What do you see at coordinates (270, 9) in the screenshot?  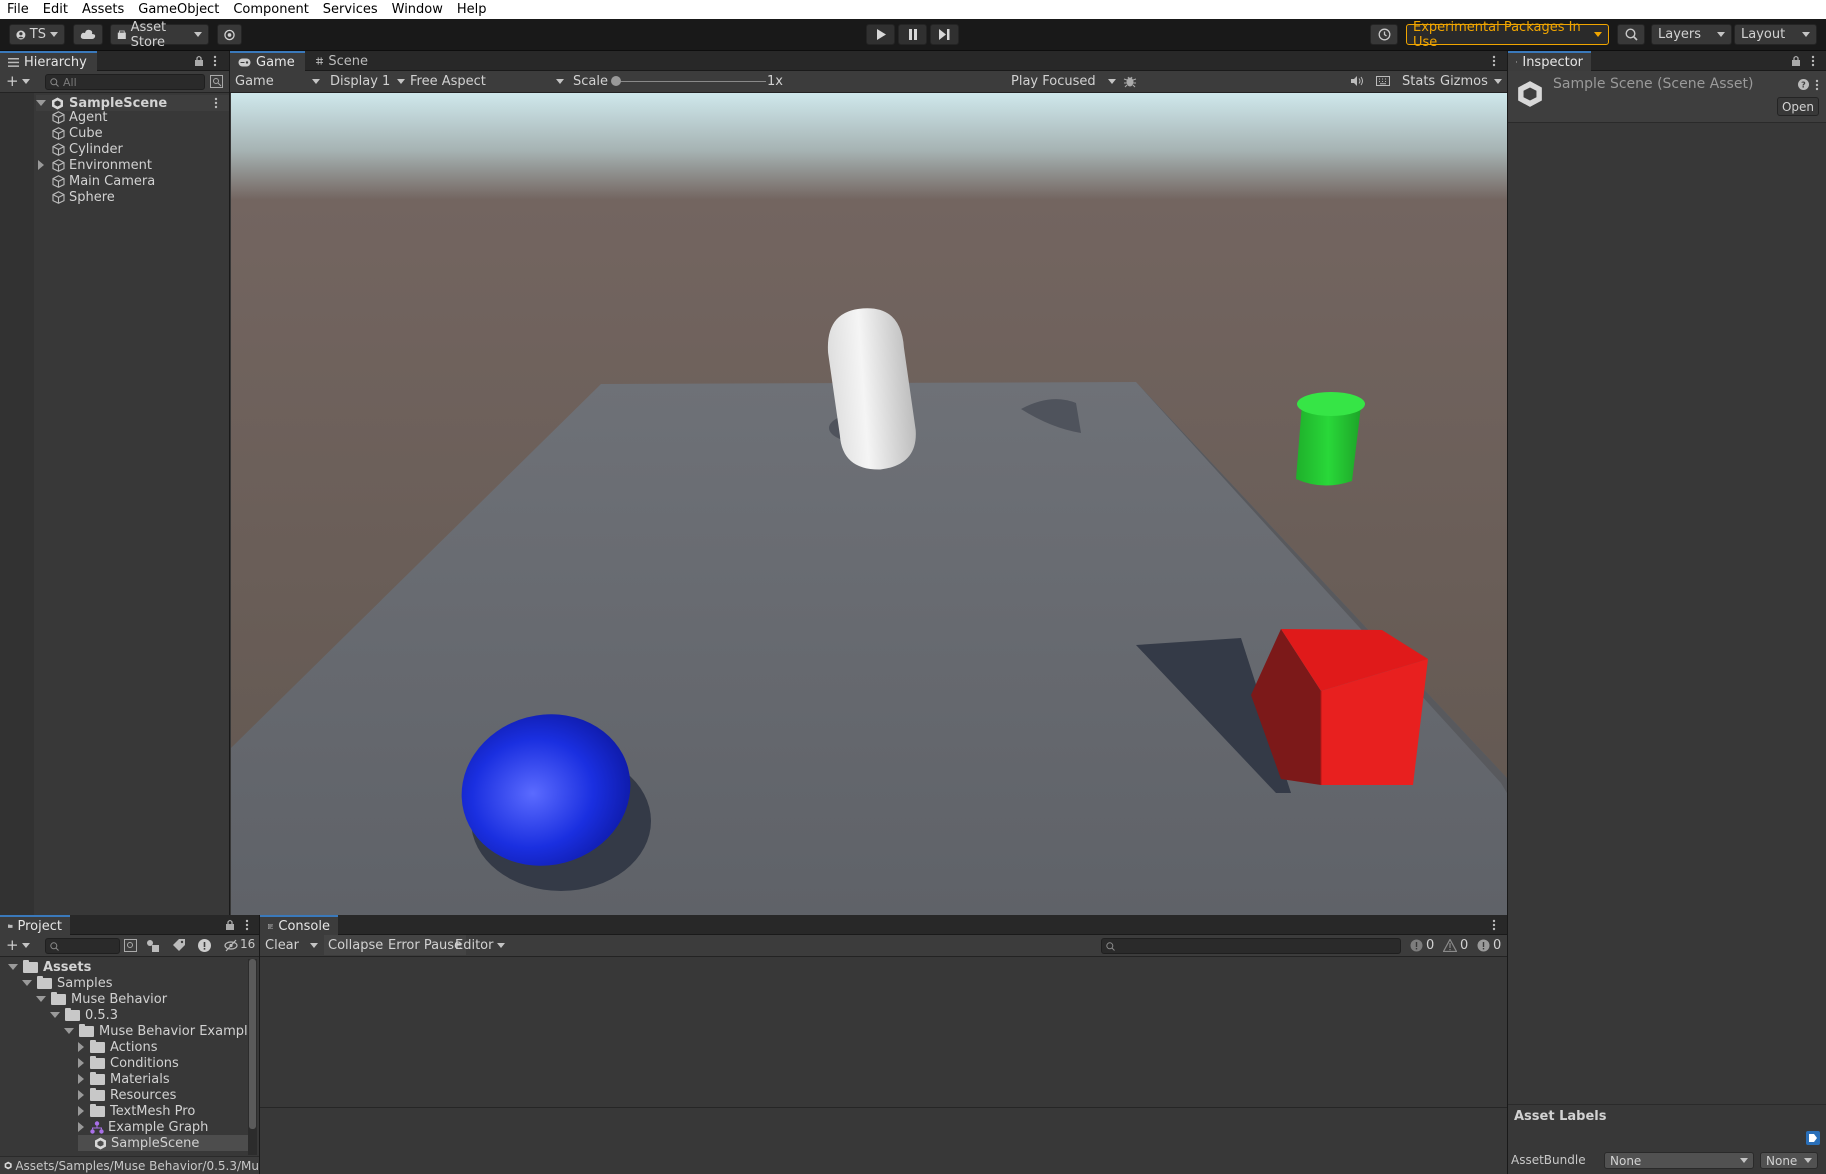 I see `menu-component: Component` at bounding box center [270, 9].